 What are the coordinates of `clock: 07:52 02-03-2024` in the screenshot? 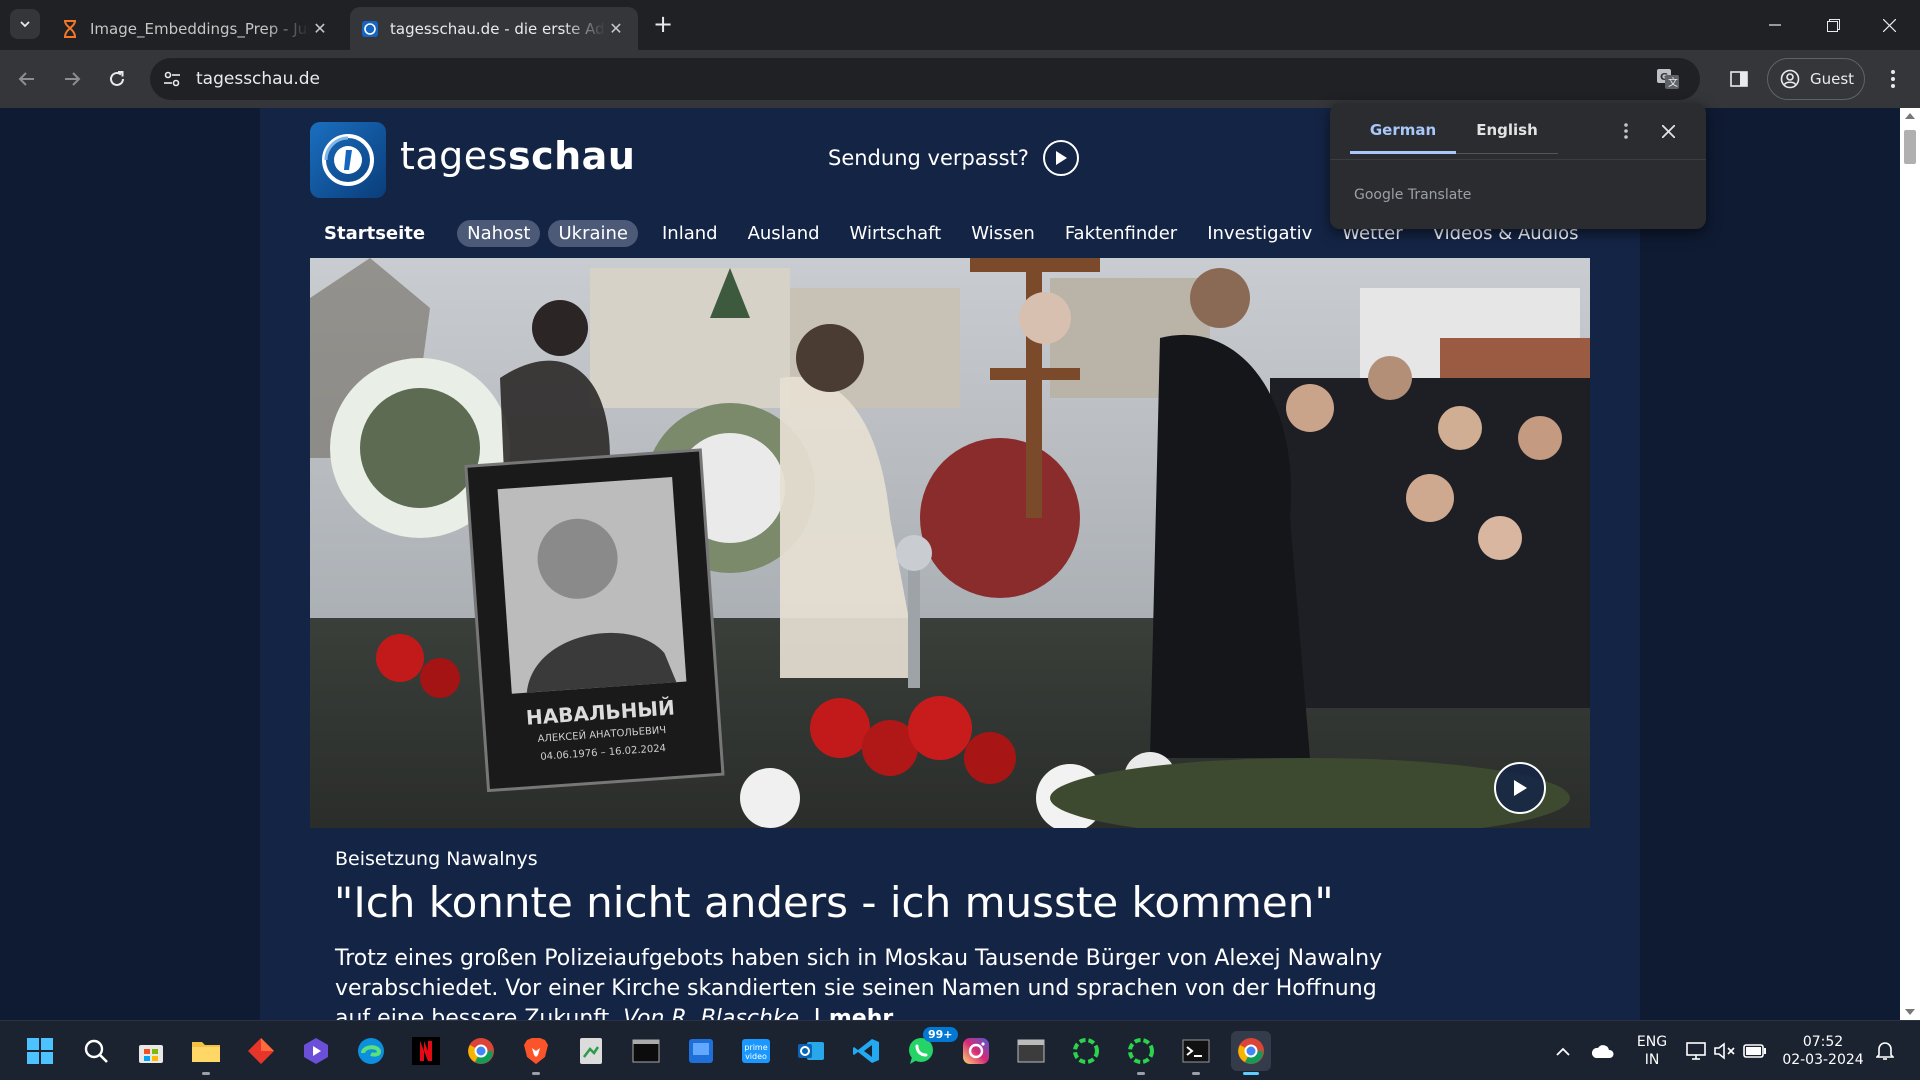 It's located at (1823, 1051).